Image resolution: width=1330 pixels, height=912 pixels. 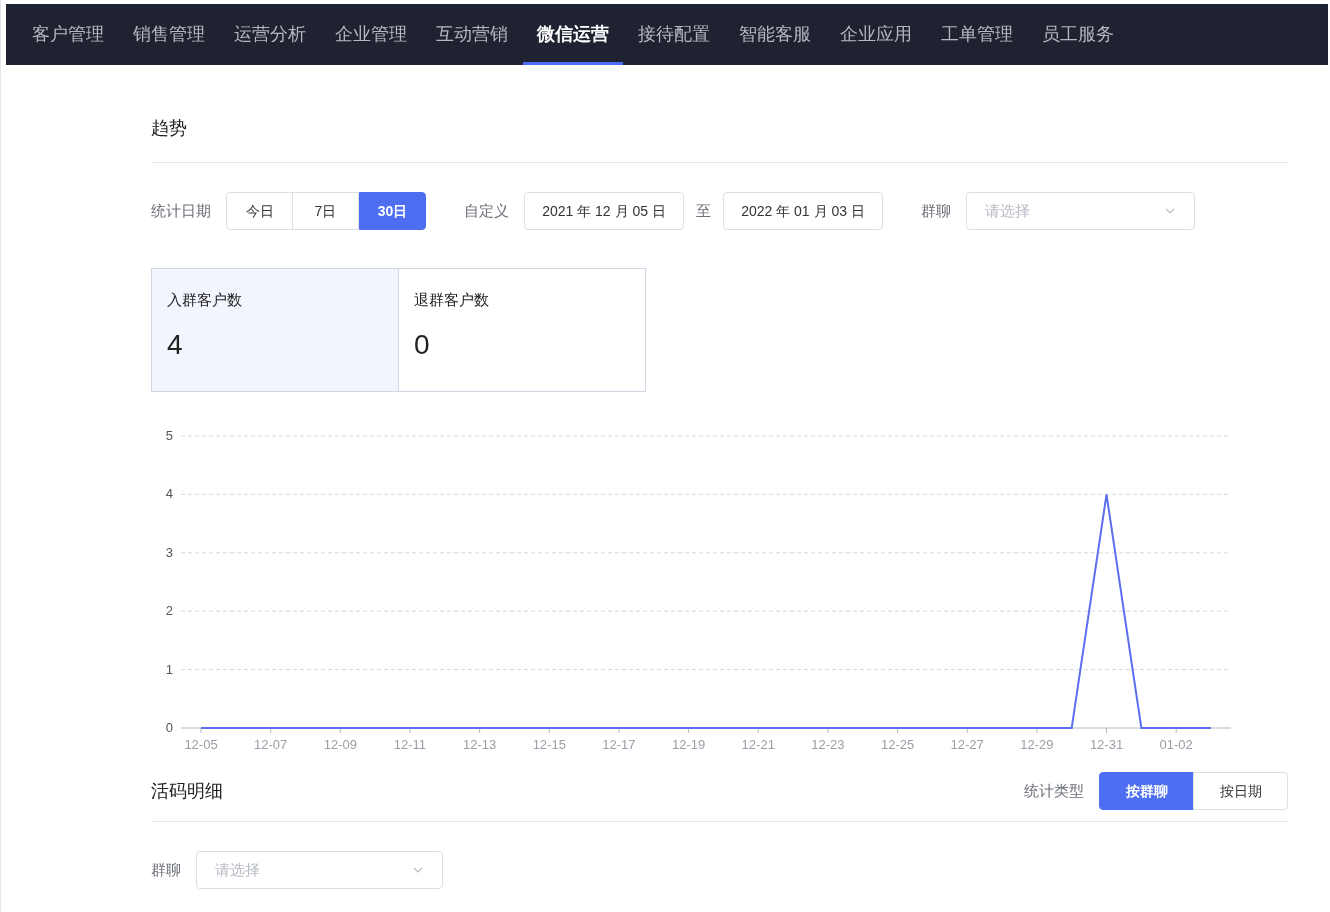 I want to click on y-axis-label: 2, so click(x=169, y=611).